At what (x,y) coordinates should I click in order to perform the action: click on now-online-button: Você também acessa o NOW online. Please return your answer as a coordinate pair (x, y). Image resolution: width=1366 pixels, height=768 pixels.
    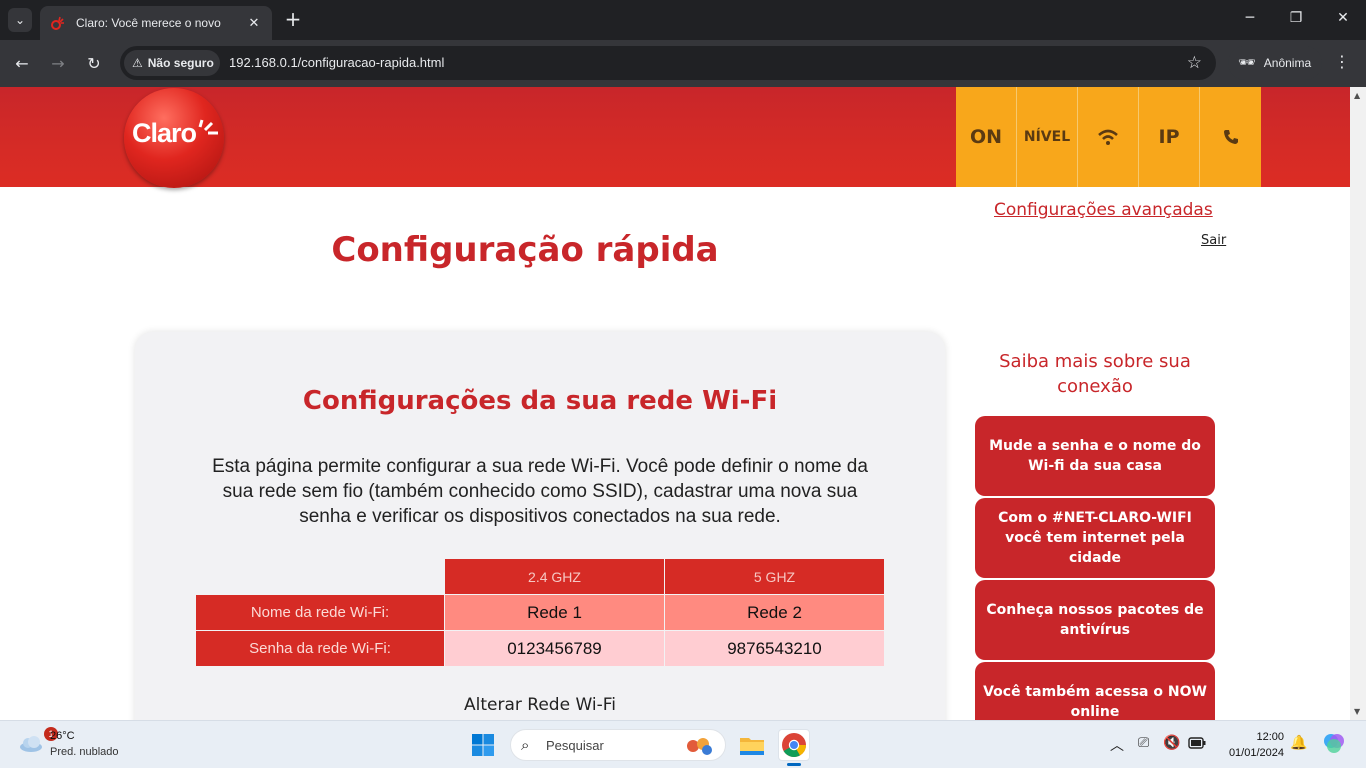
    Looking at the image, I should click on (1095, 691).